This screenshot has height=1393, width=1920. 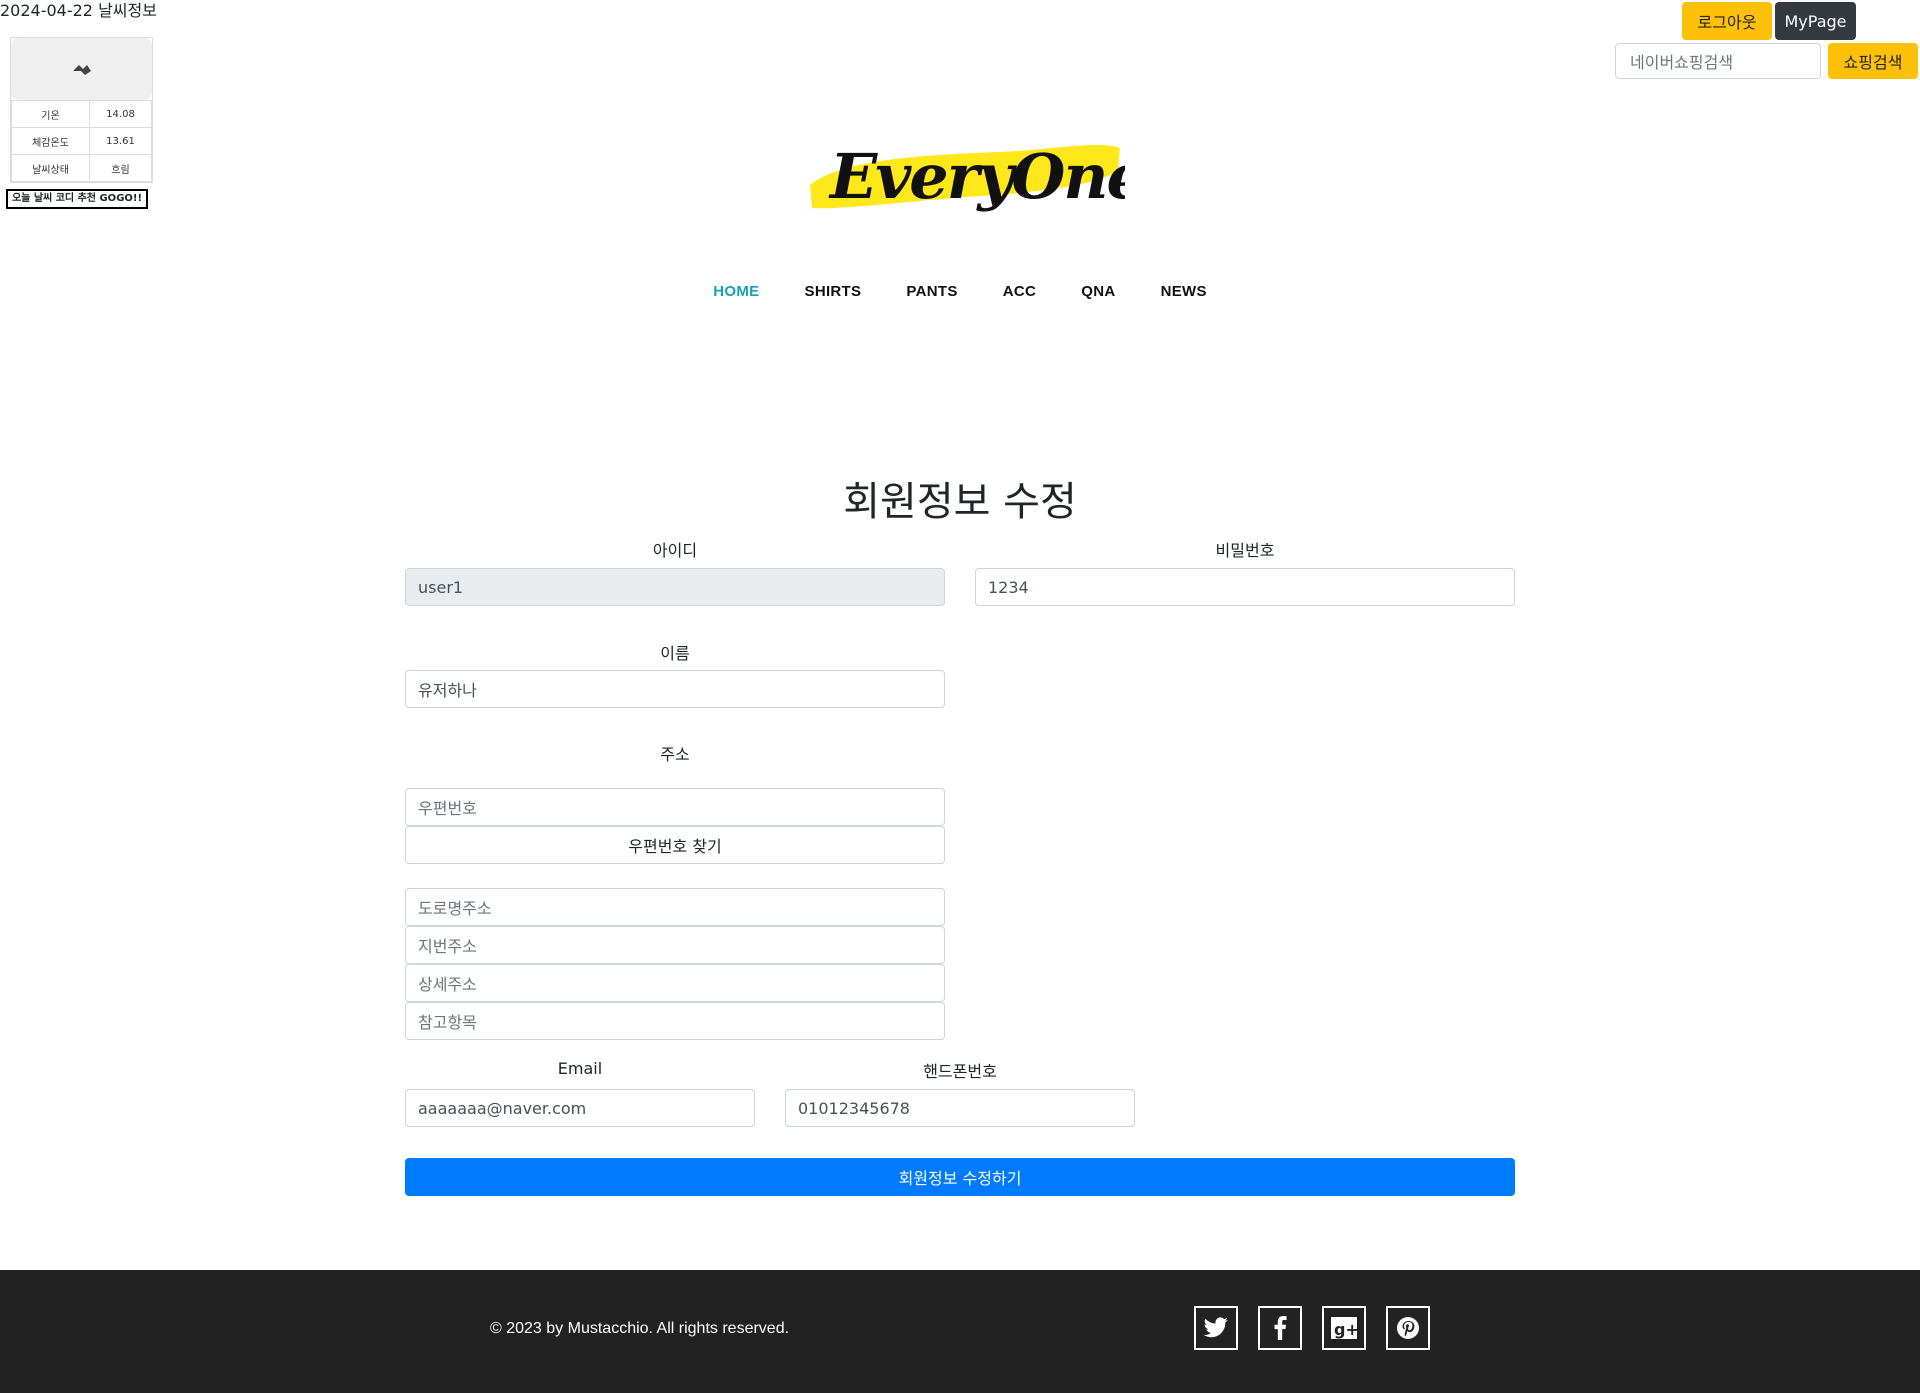 I want to click on password-label: 비밀번호, so click(x=1245, y=550).